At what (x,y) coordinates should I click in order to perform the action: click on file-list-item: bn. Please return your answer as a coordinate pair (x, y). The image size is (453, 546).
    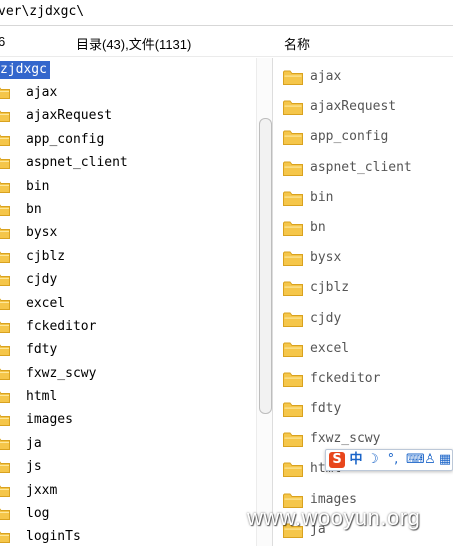
    Looking at the image, I should click on (363, 228).